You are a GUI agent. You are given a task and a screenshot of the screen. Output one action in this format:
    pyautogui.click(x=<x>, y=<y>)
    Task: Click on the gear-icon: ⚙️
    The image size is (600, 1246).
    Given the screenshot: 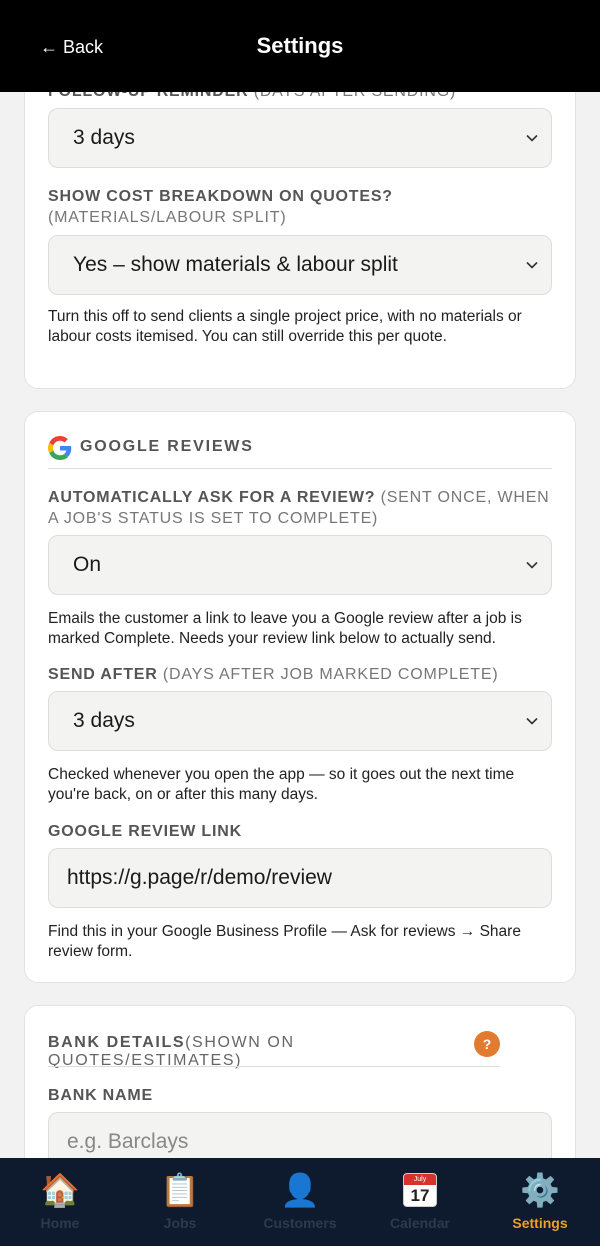 What is the action you would take?
    pyautogui.click(x=540, y=1190)
    